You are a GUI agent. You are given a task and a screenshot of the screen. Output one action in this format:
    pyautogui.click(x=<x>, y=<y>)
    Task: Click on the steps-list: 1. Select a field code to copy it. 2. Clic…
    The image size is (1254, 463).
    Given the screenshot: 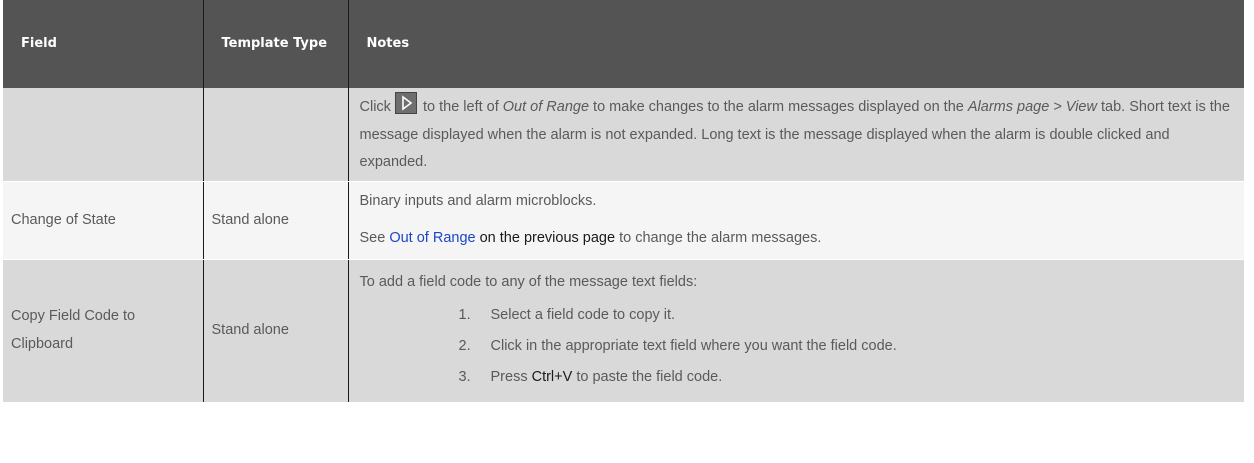 What is the action you would take?
    pyautogui.click(x=796, y=346)
    